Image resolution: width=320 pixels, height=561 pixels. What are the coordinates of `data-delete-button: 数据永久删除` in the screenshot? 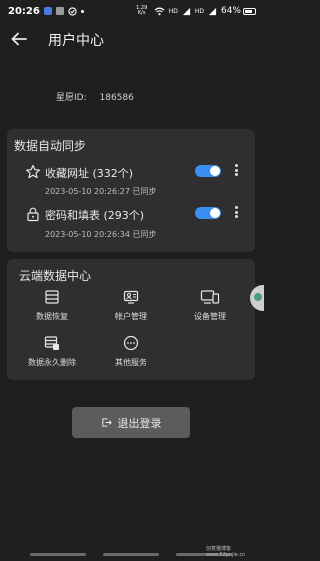 It's located at (52, 351).